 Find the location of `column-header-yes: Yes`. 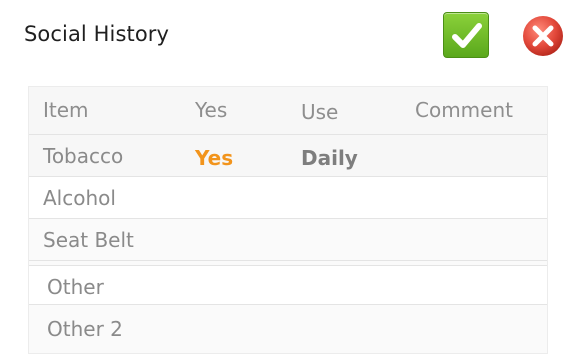

column-header-yes: Yes is located at coordinates (211, 110).